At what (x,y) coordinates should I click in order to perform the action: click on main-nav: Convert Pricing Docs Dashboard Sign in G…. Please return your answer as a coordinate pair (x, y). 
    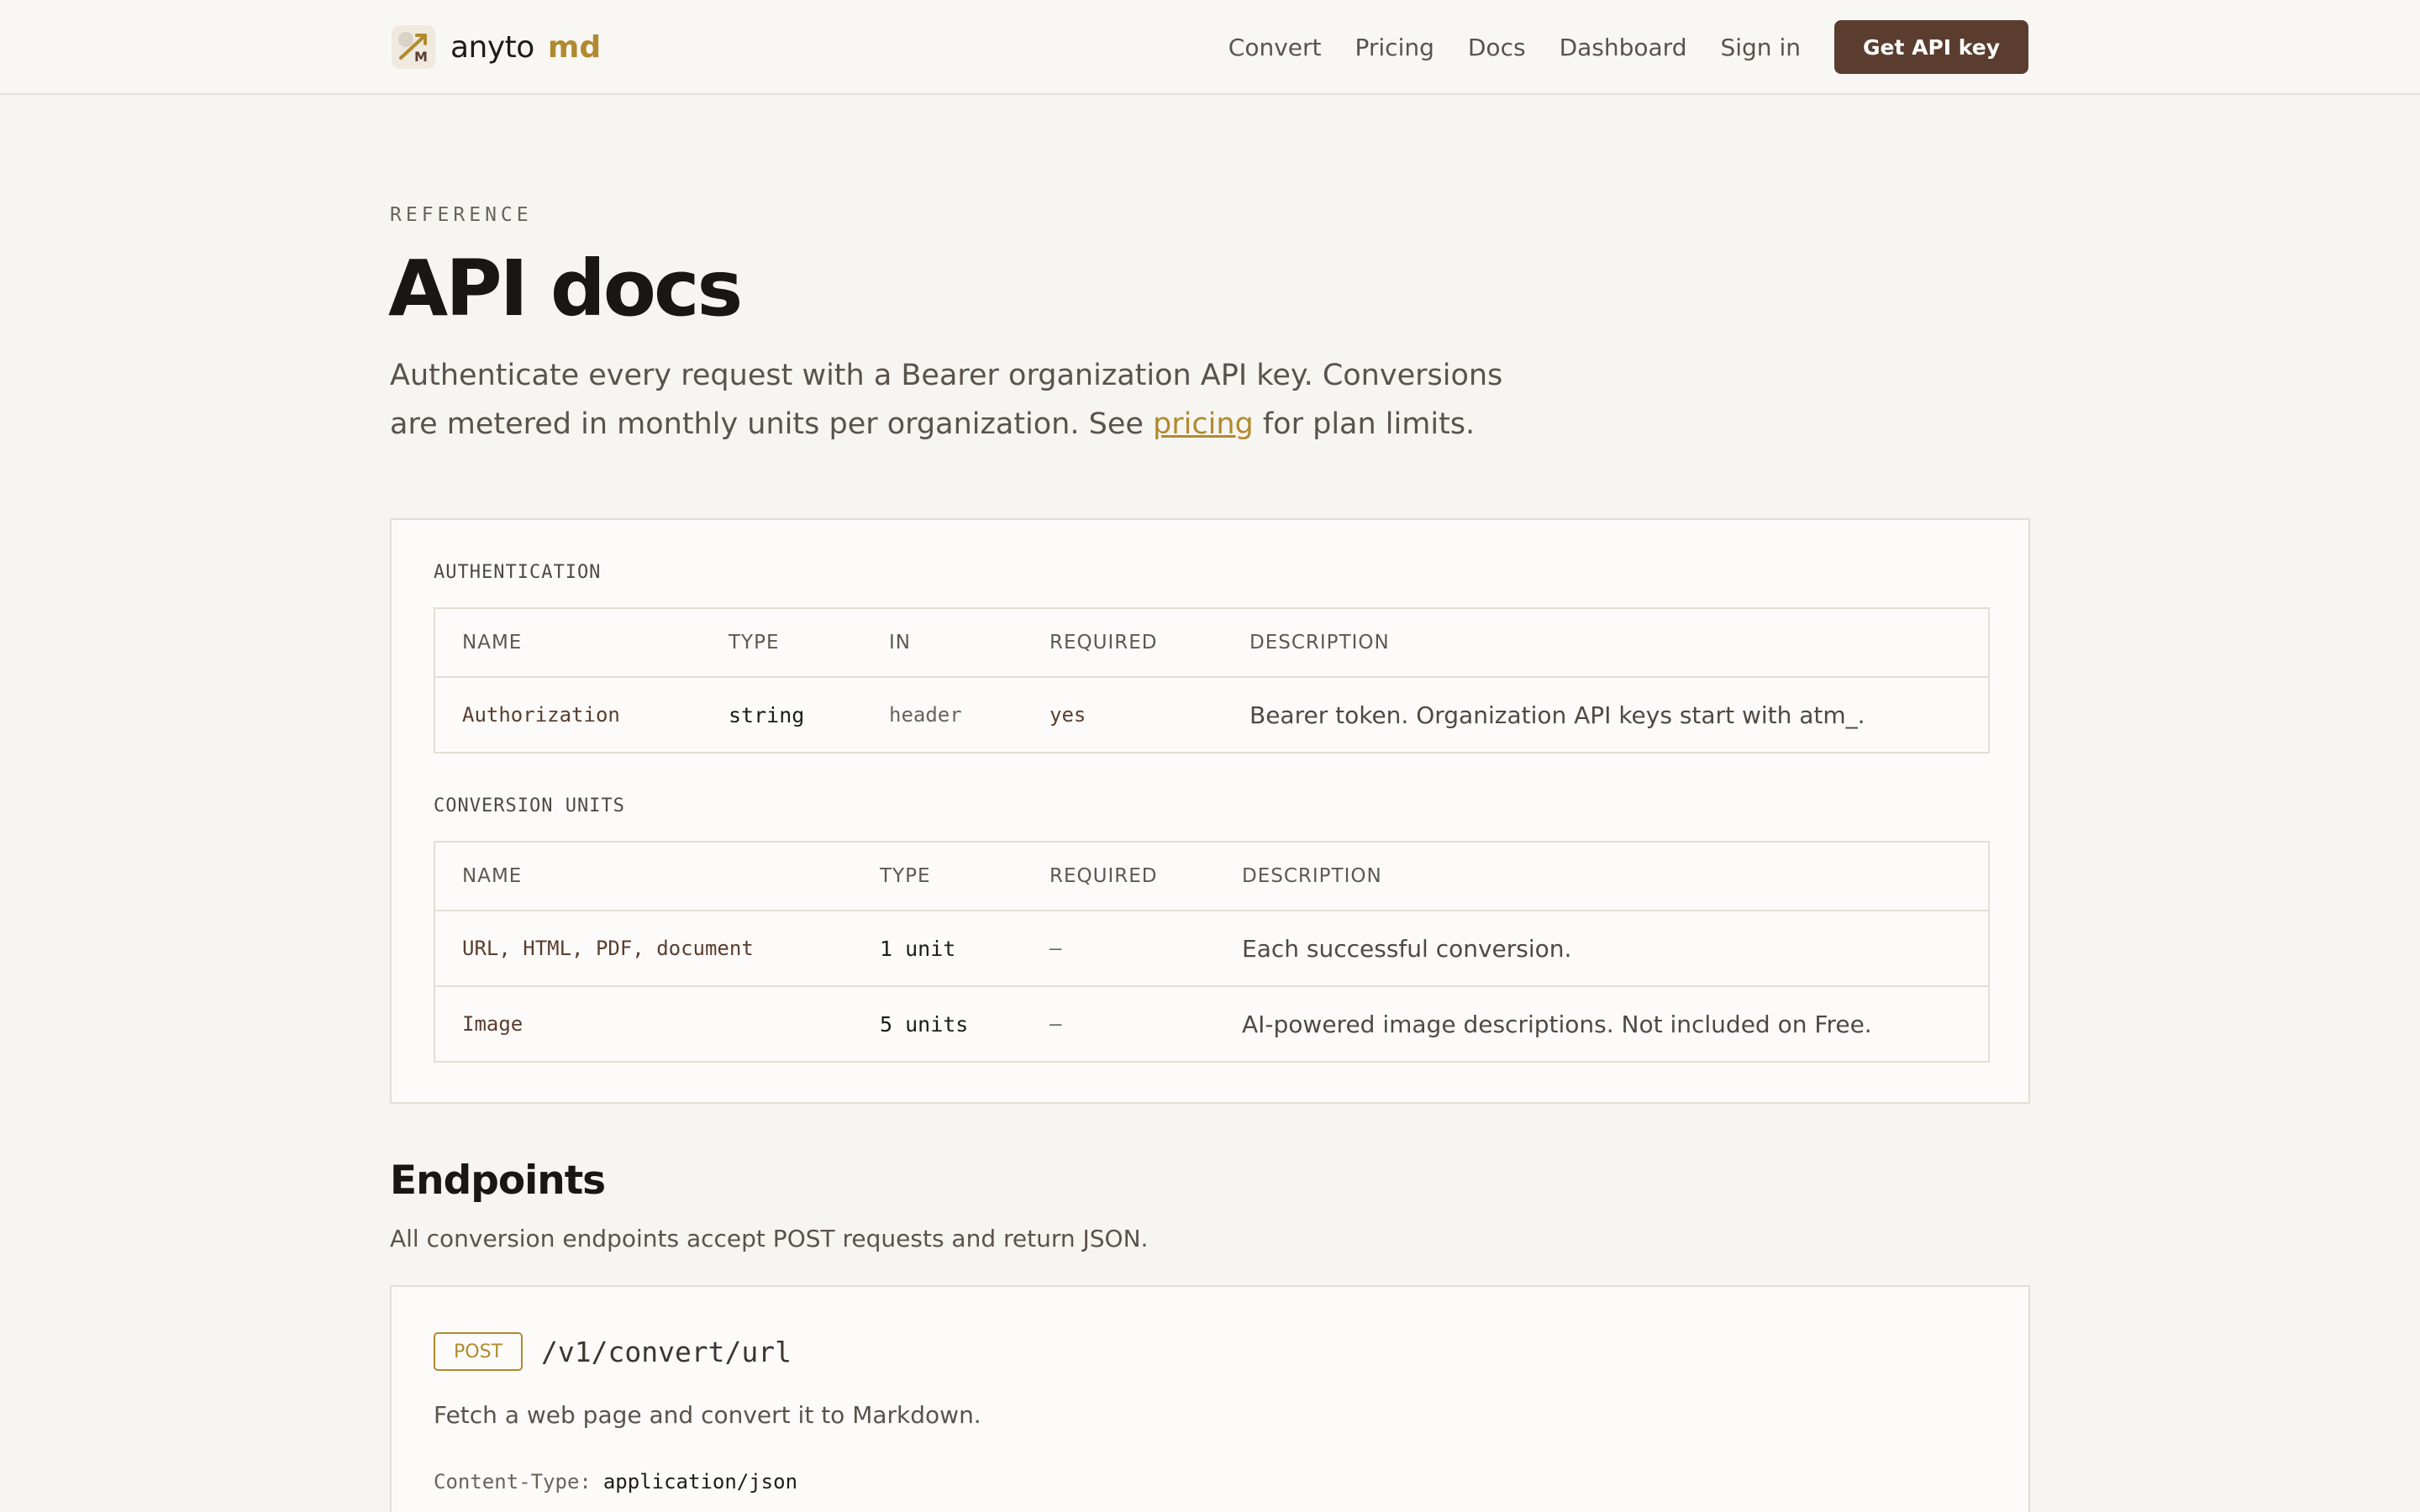
    Looking at the image, I should click on (1612, 47).